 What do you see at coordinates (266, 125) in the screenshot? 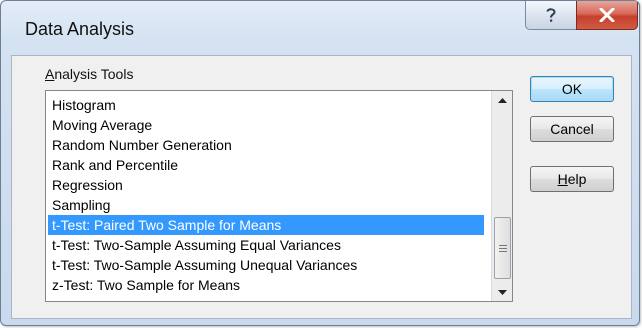
I see `list-item: Moving Average` at bounding box center [266, 125].